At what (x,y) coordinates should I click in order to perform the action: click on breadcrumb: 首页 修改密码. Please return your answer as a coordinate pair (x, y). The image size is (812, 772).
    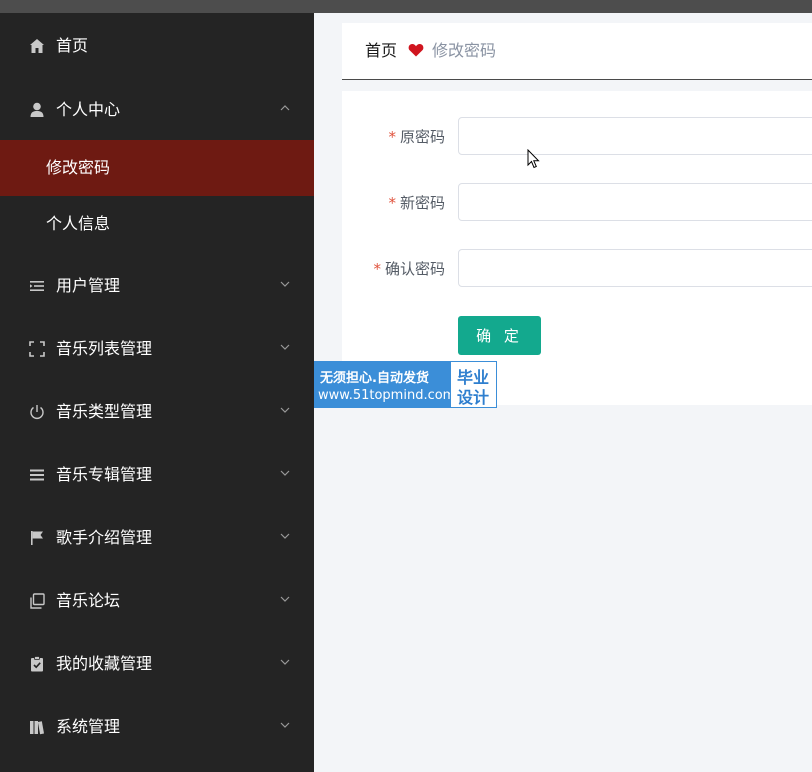
    Looking at the image, I should click on (577, 51).